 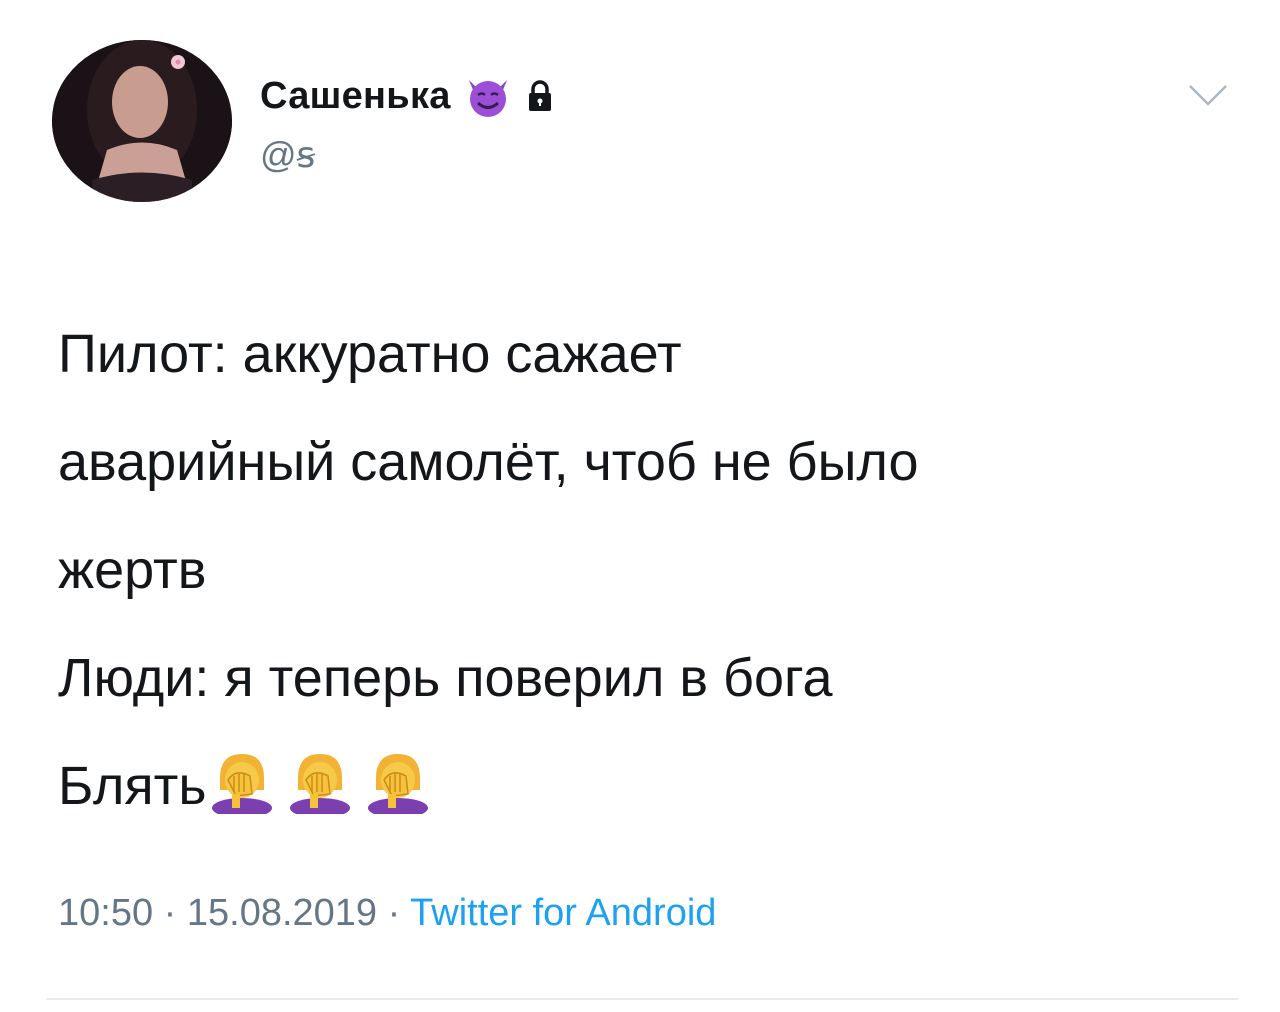 What do you see at coordinates (105, 913) in the screenshot?
I see `tweet-time: 10:50` at bounding box center [105, 913].